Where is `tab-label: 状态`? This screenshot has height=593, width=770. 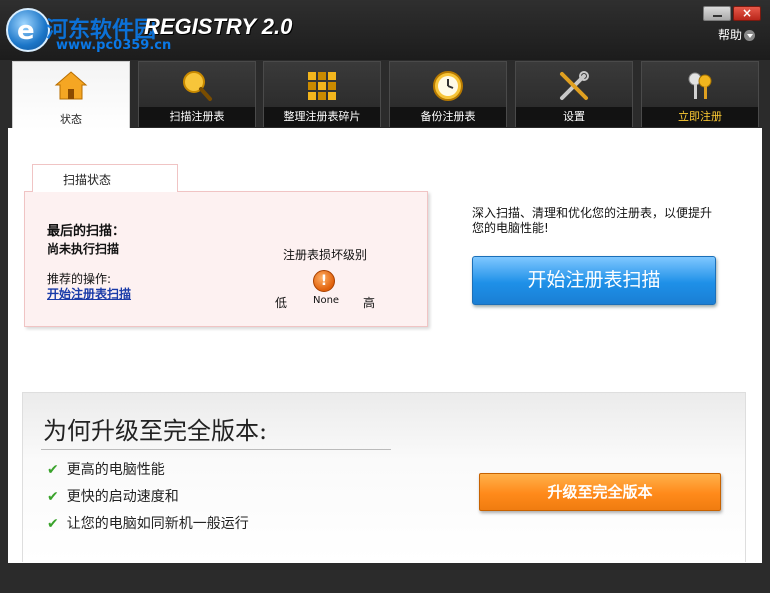 tab-label: 状态 is located at coordinates (71, 119).